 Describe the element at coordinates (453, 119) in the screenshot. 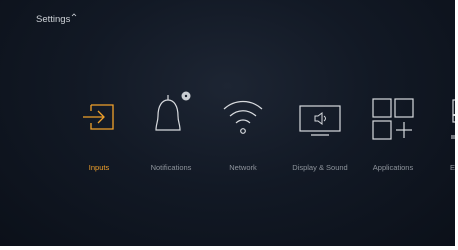

I see `equipment-icon` at that location.